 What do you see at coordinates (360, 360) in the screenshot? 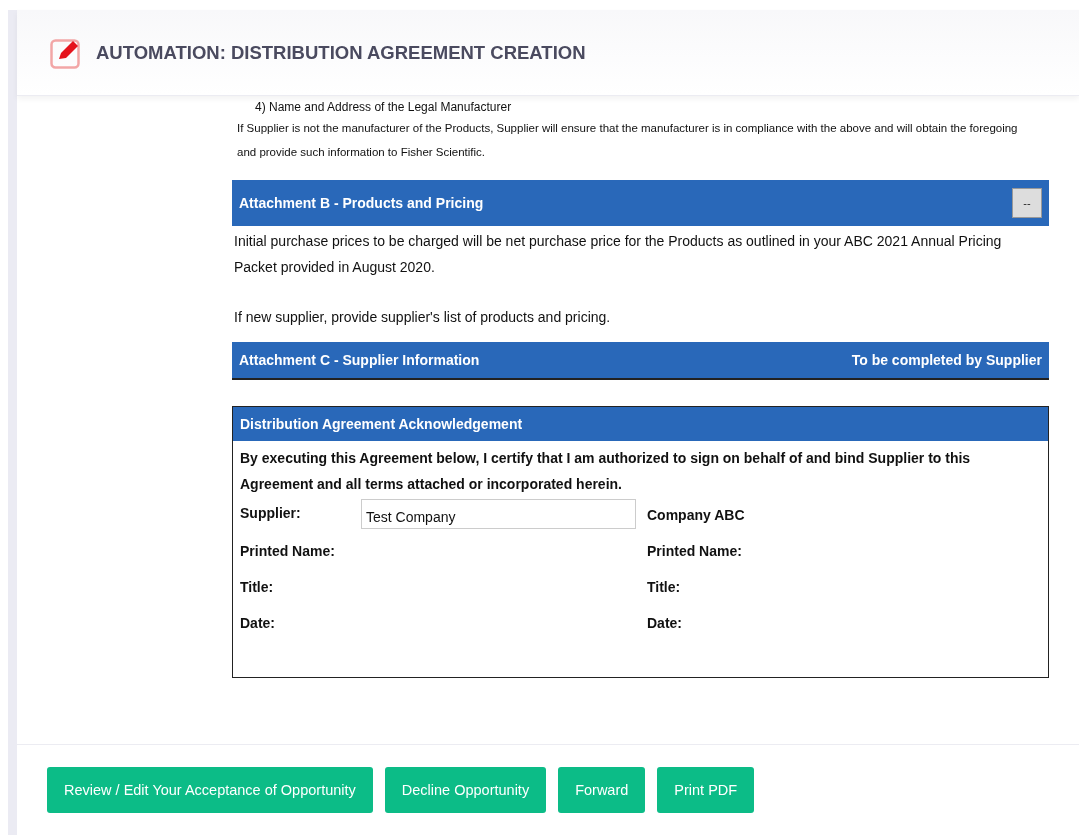
I see `section-title: Attachment C - Supplier Information` at bounding box center [360, 360].